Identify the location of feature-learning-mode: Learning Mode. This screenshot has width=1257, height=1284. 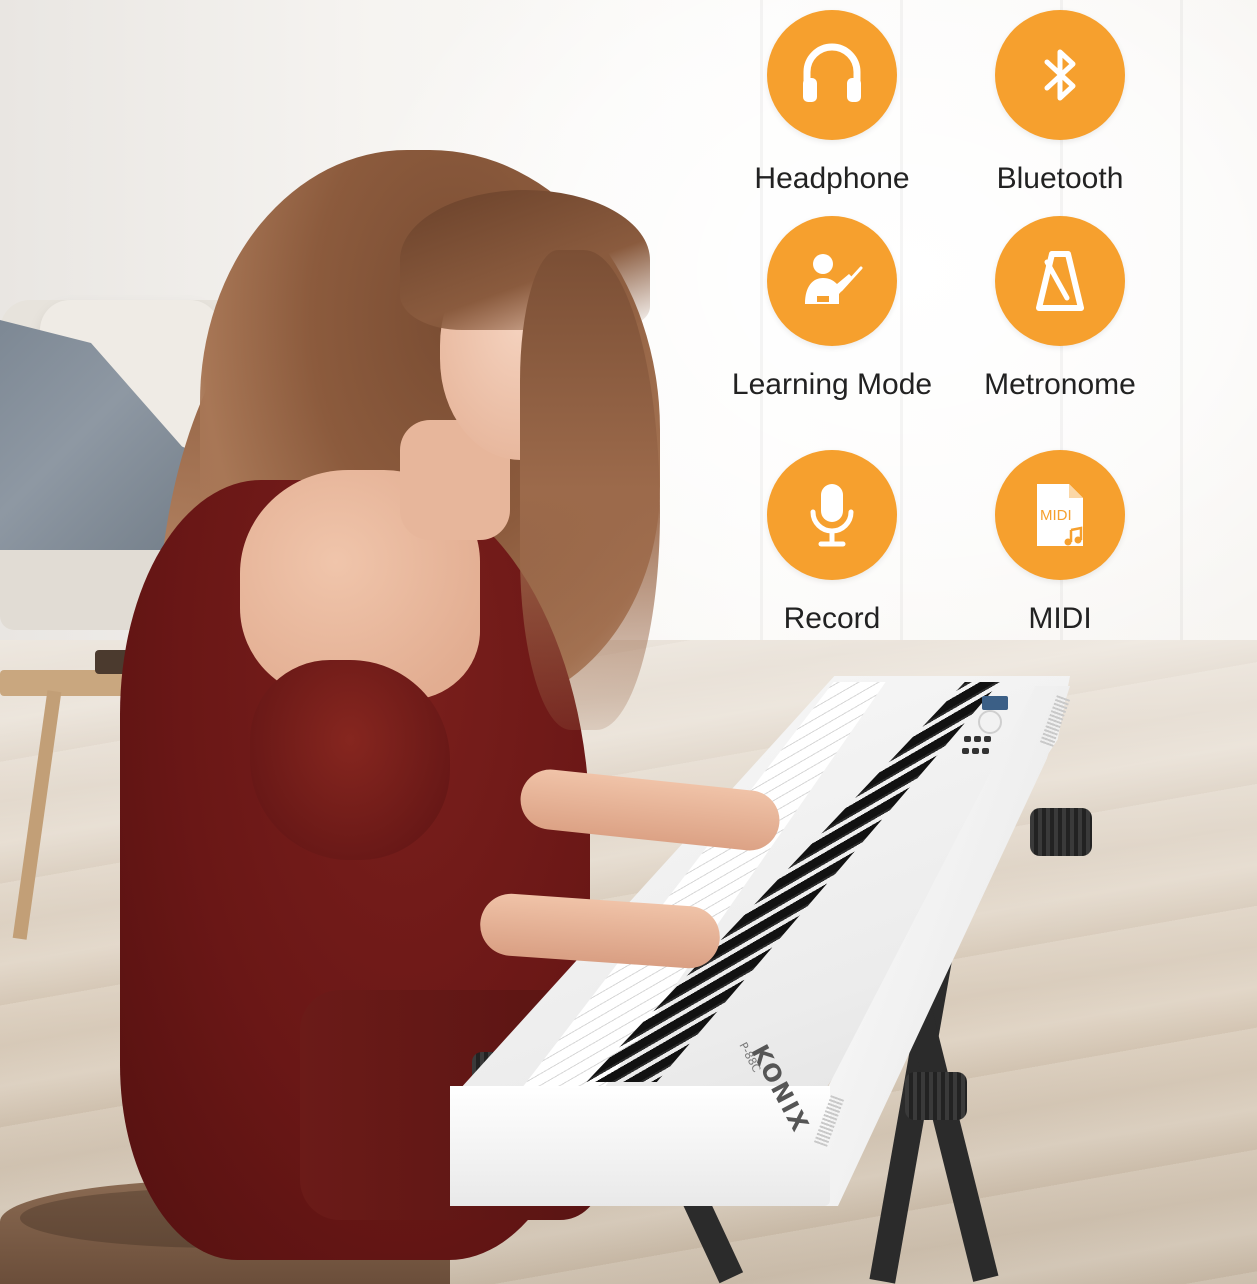
(832, 309).